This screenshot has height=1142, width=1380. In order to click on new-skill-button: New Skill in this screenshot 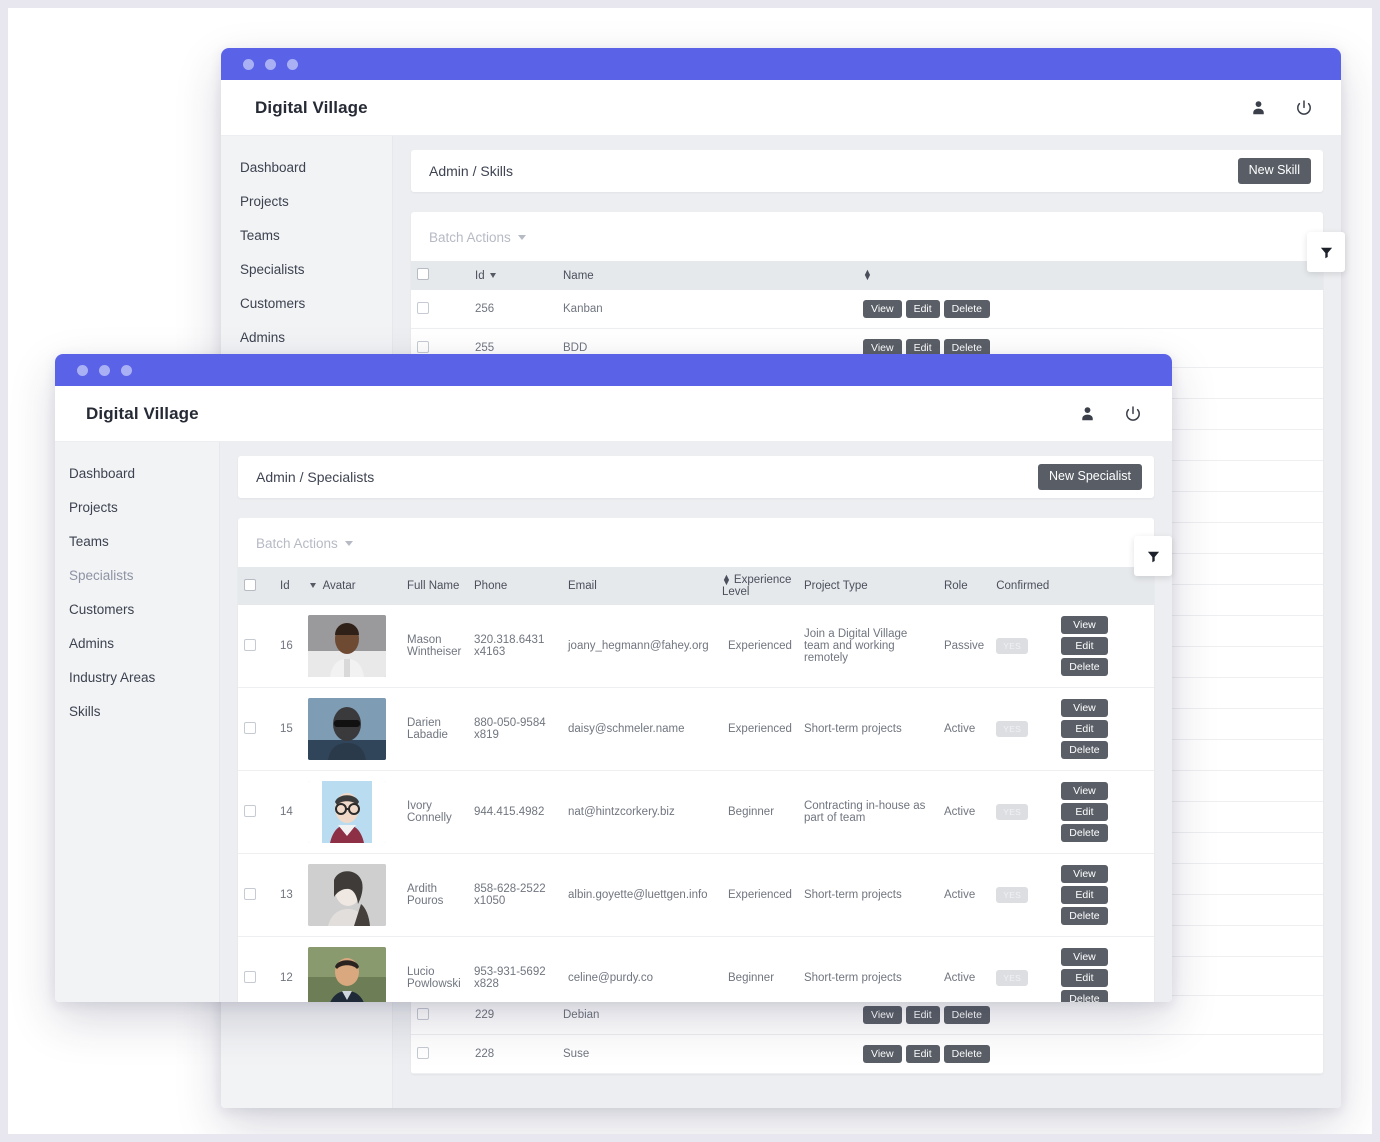, I will do `click(1274, 171)`.